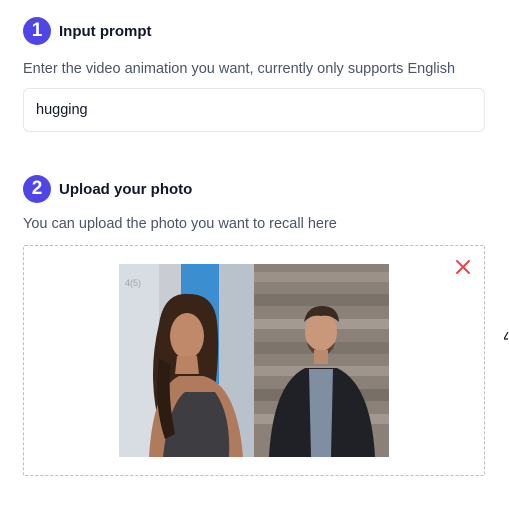  What do you see at coordinates (321, 360) in the screenshot?
I see `photo-right-man` at bounding box center [321, 360].